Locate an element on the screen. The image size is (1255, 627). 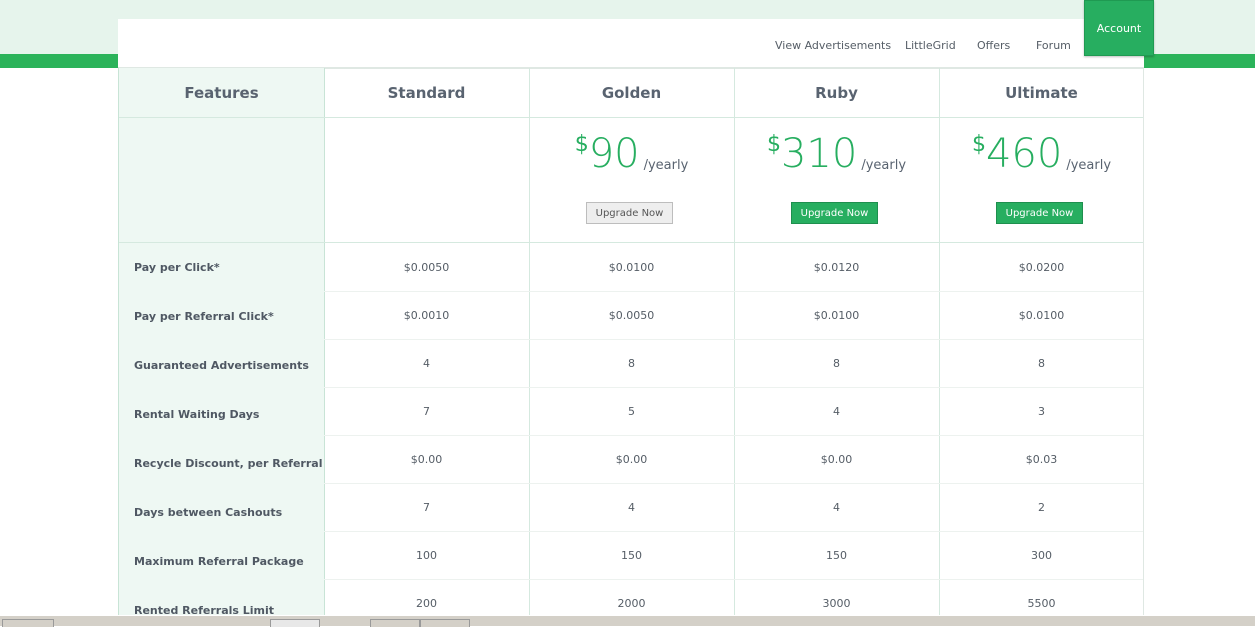
price-amount: 310 is located at coordinates (819, 154).